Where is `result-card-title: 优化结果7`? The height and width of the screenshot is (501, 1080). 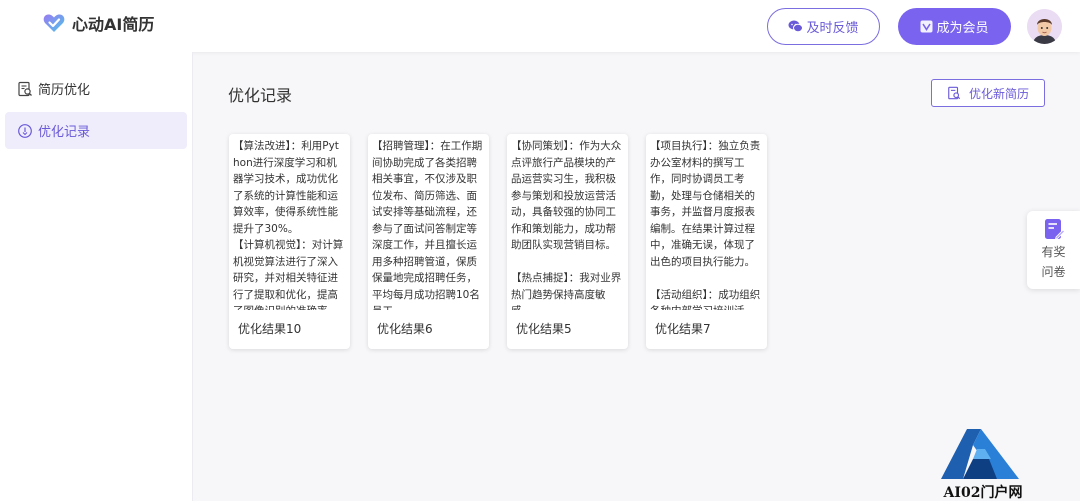
result-card-title: 优化结果7 is located at coordinates (683, 329).